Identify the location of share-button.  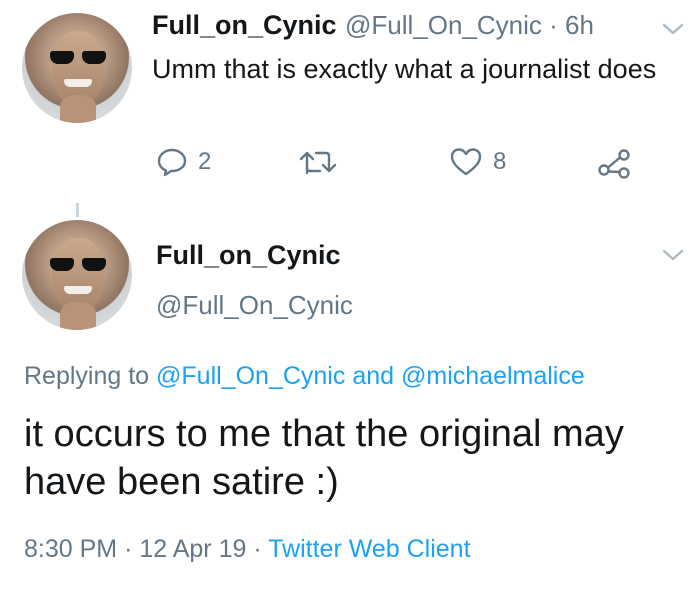
(614, 163).